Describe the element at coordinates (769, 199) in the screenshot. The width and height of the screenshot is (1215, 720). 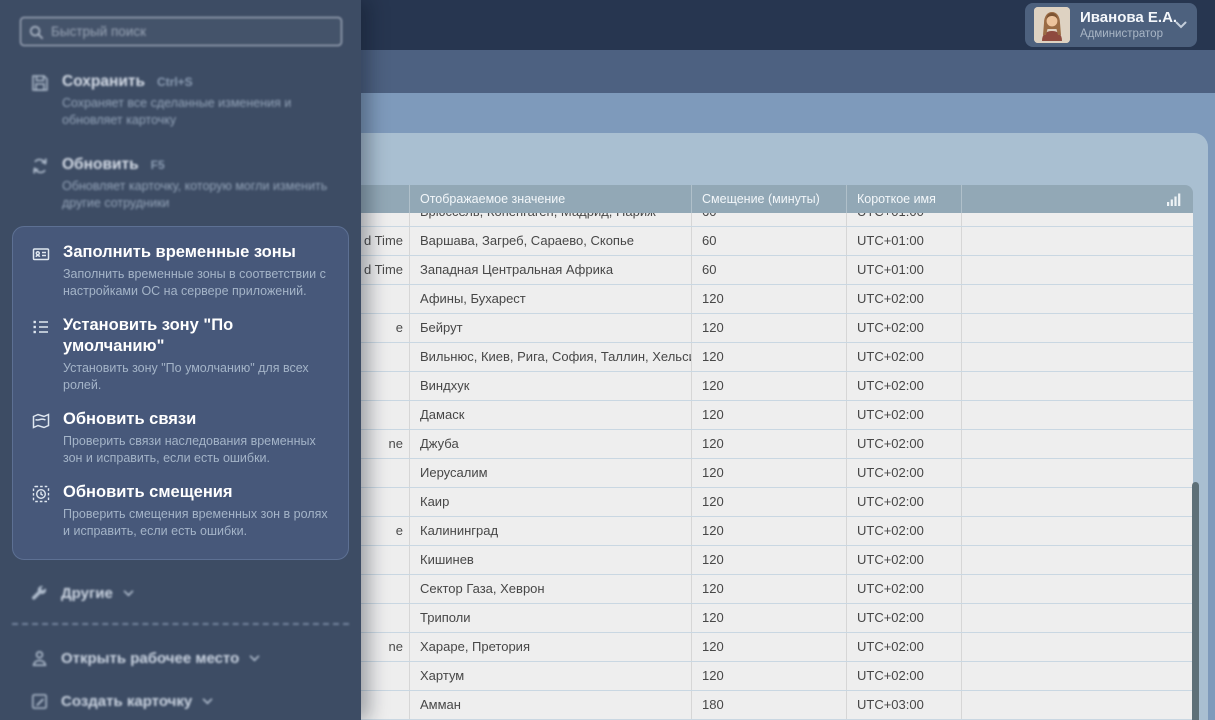
I see `column-header-offset: Смещение (минуты)` at that location.